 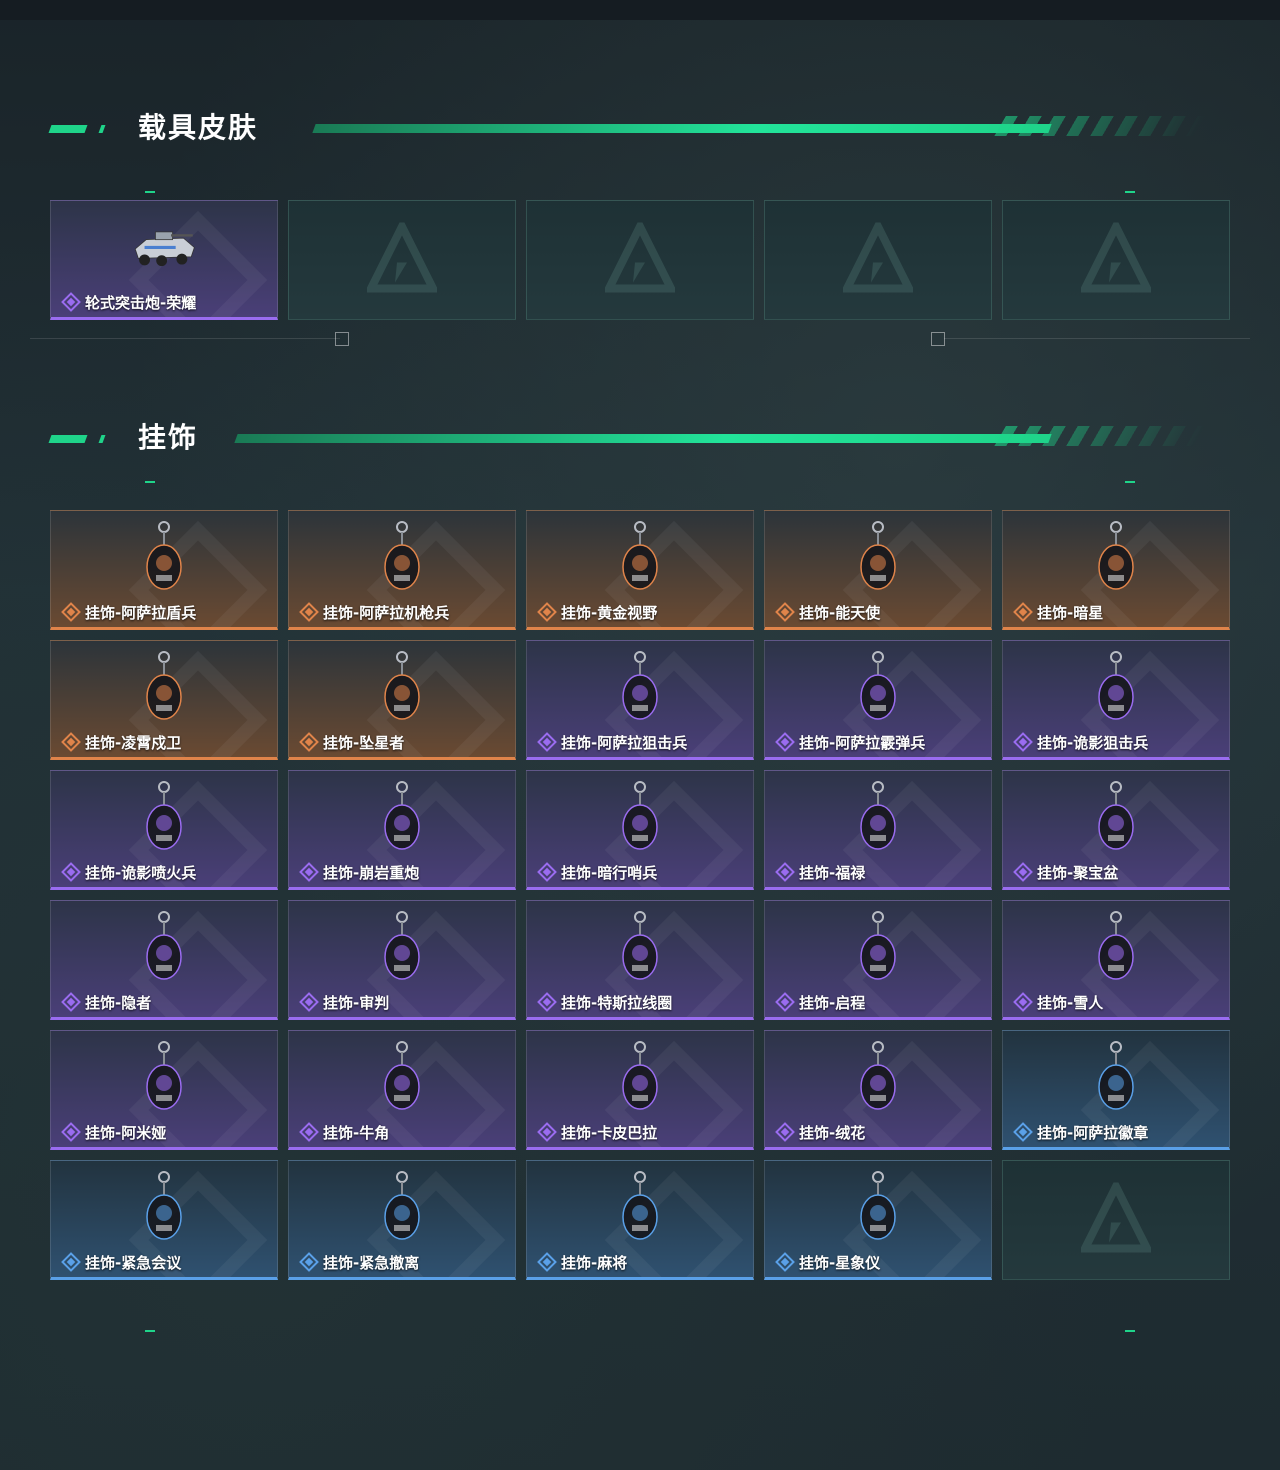 What do you see at coordinates (141, 302) in the screenshot?
I see `item-name: 轮式突击炮-荣耀` at bounding box center [141, 302].